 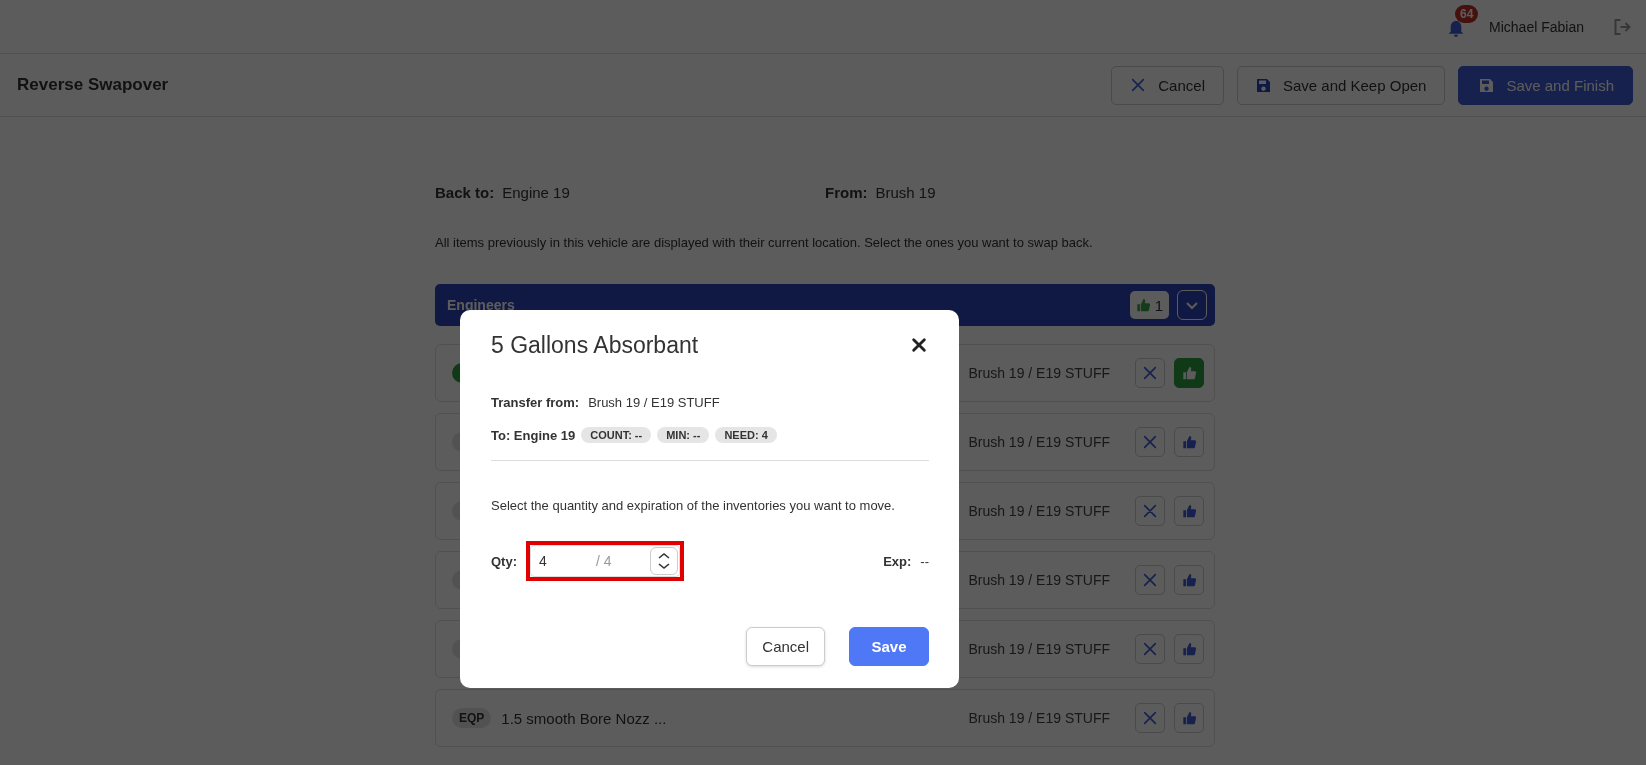 What do you see at coordinates (533, 435) in the screenshot?
I see `destination-label: To: Engine 19` at bounding box center [533, 435].